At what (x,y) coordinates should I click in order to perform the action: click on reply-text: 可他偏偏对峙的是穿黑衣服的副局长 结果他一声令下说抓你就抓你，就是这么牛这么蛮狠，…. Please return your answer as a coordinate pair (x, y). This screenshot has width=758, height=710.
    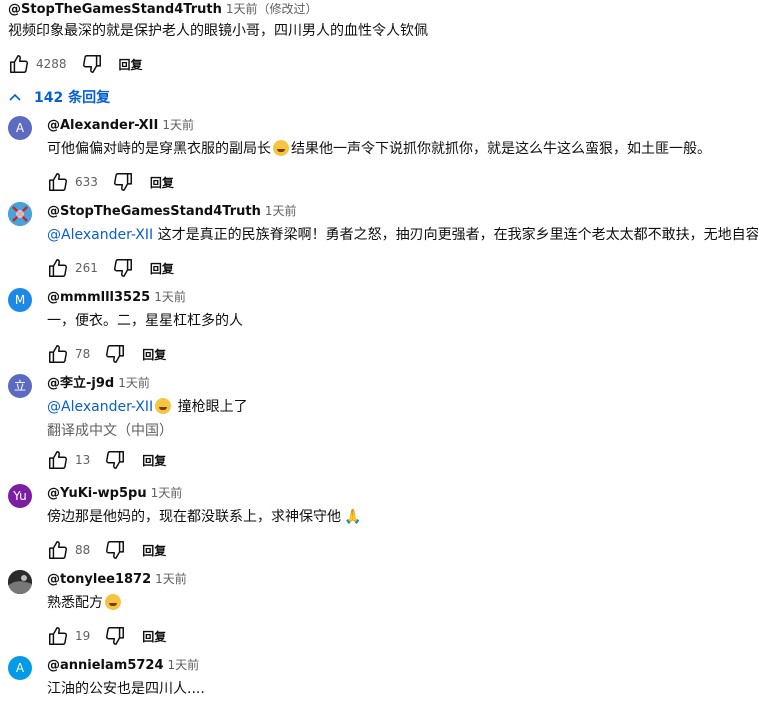
    Looking at the image, I should click on (379, 148).